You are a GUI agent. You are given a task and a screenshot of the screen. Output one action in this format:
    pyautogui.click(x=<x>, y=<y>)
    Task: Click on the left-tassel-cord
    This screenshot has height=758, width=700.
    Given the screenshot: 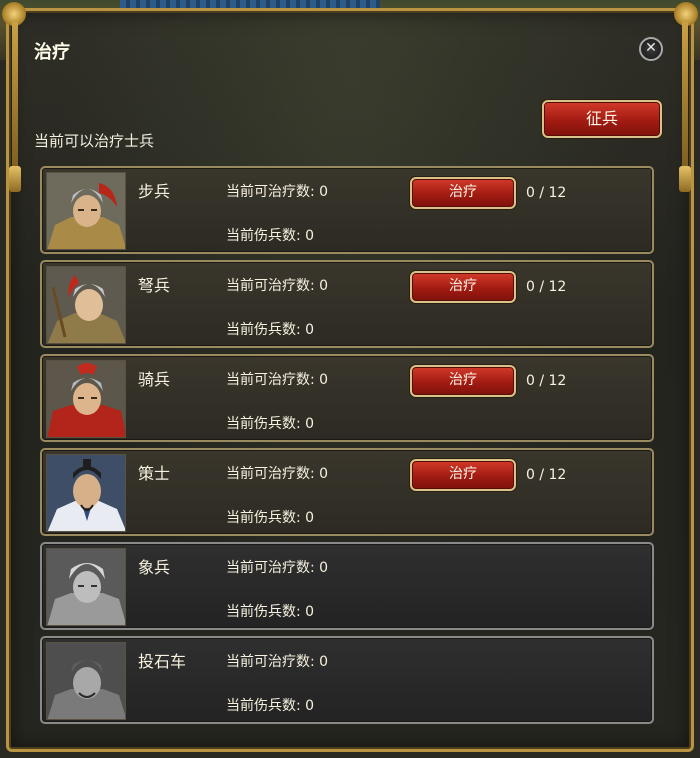 What is the action you would take?
    pyautogui.click(x=15, y=97)
    